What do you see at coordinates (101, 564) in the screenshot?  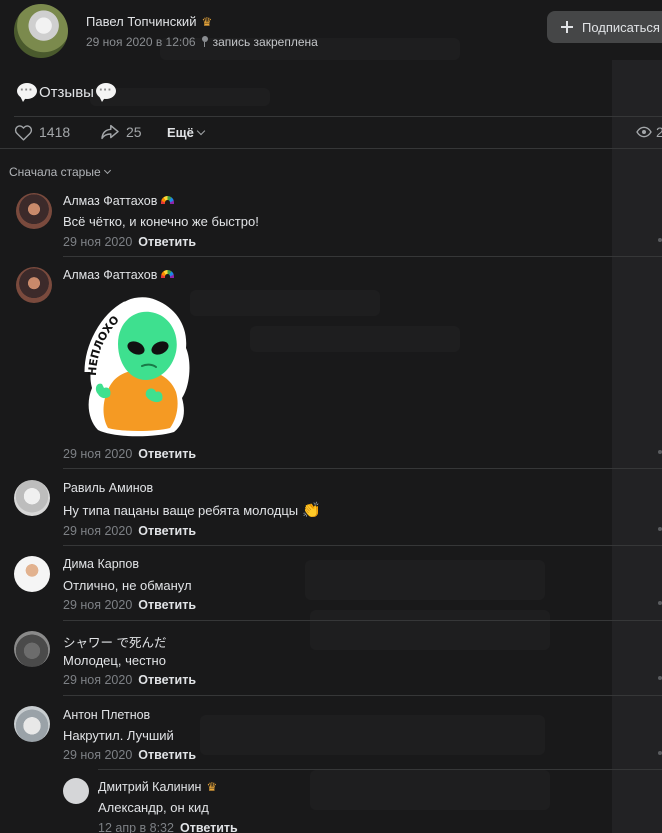 I see `commenter-name: Дима Карпов` at bounding box center [101, 564].